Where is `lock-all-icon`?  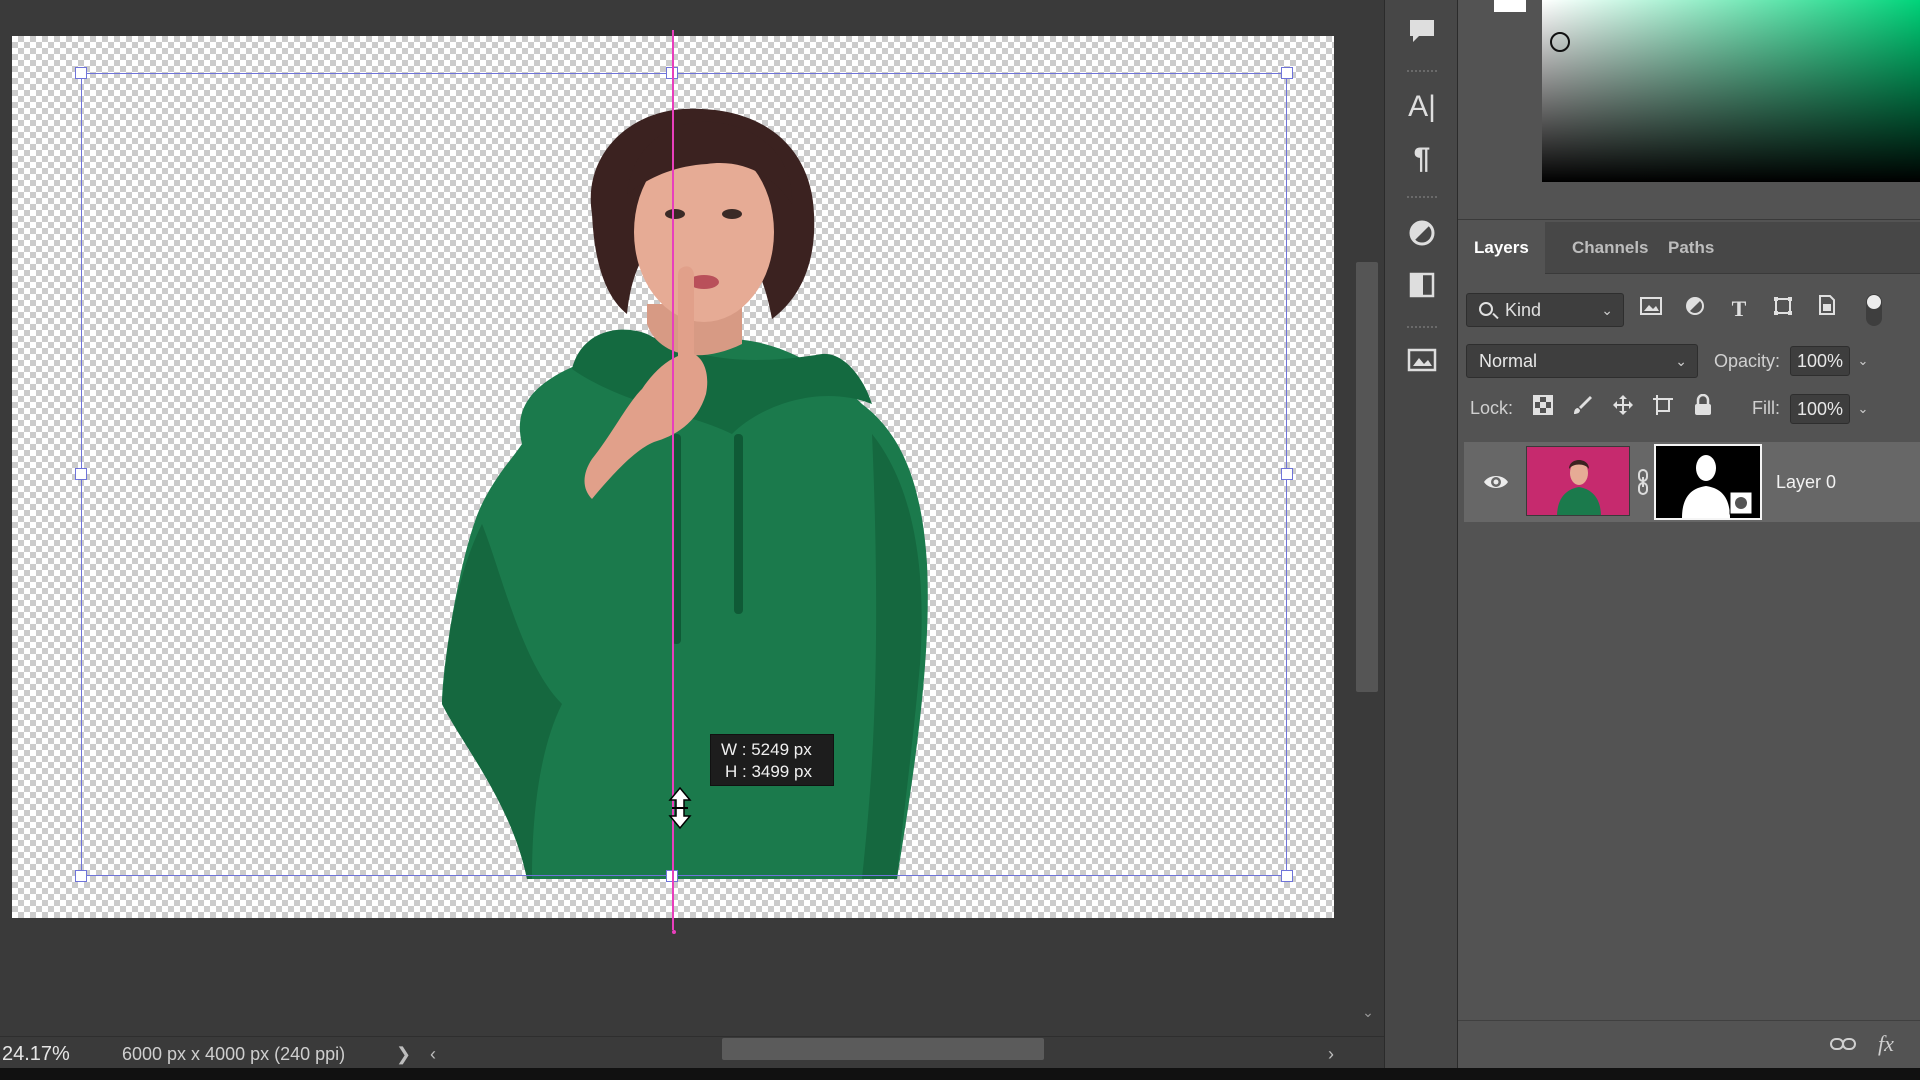 lock-all-icon is located at coordinates (1703, 408).